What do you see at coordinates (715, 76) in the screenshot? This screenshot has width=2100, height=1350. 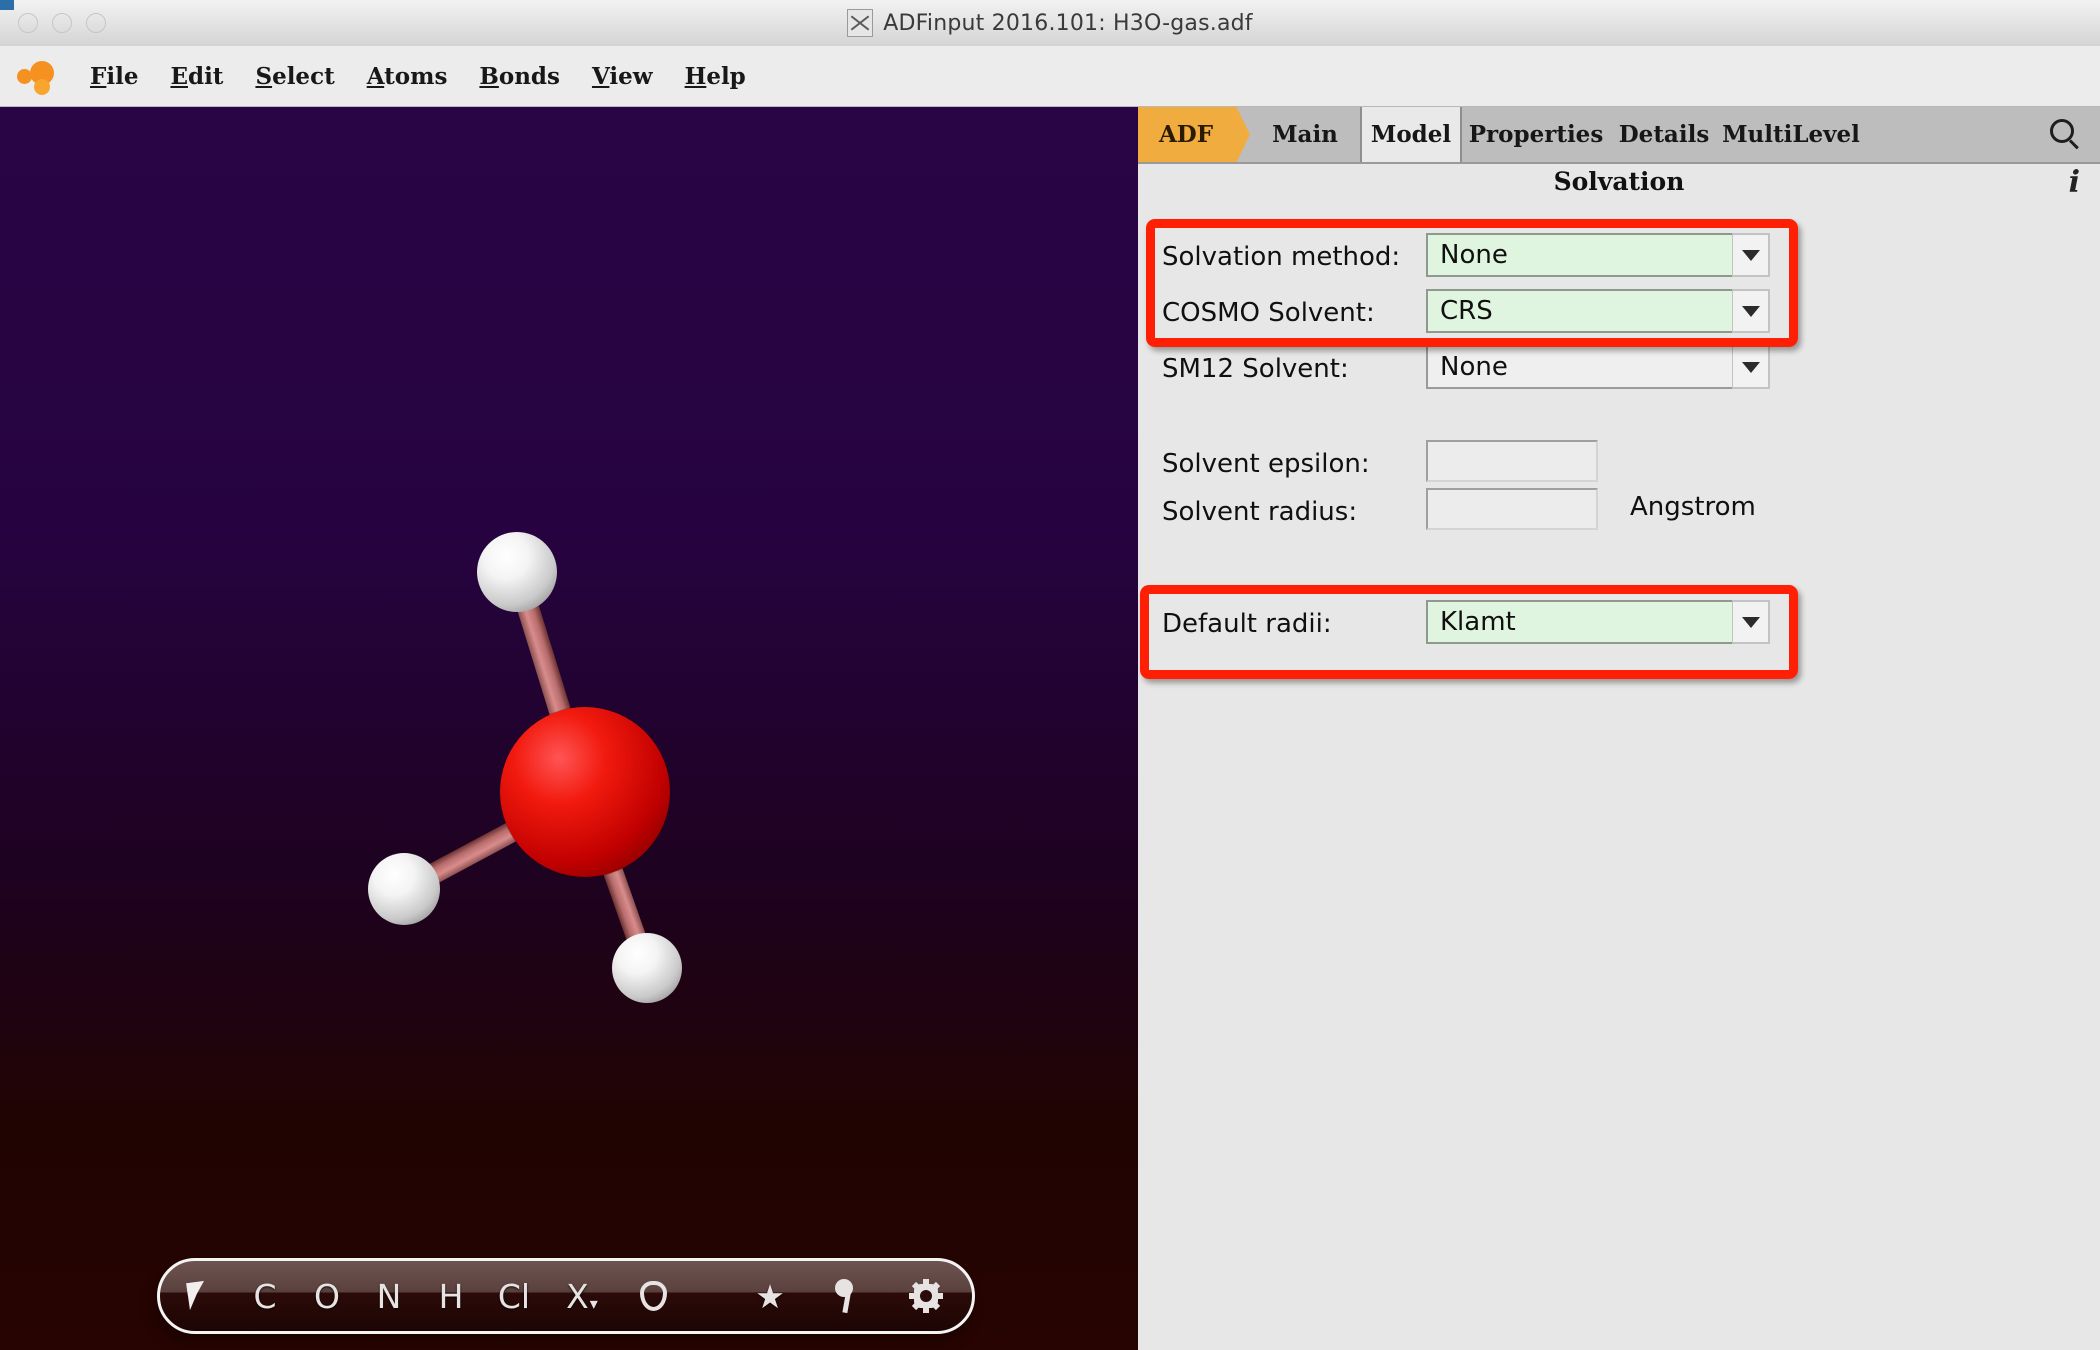 I see `menu-item-help: Help` at bounding box center [715, 76].